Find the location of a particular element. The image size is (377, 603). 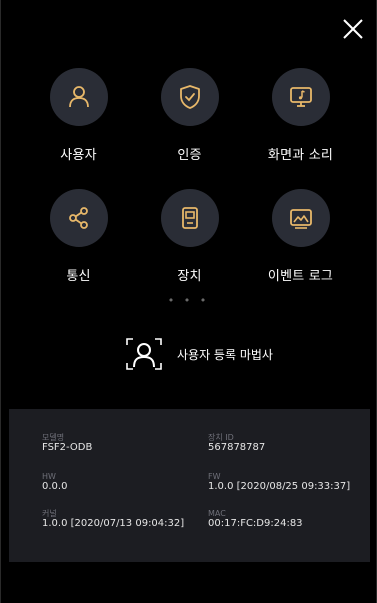

menu-item-network: 통신 is located at coordinates (78, 236).